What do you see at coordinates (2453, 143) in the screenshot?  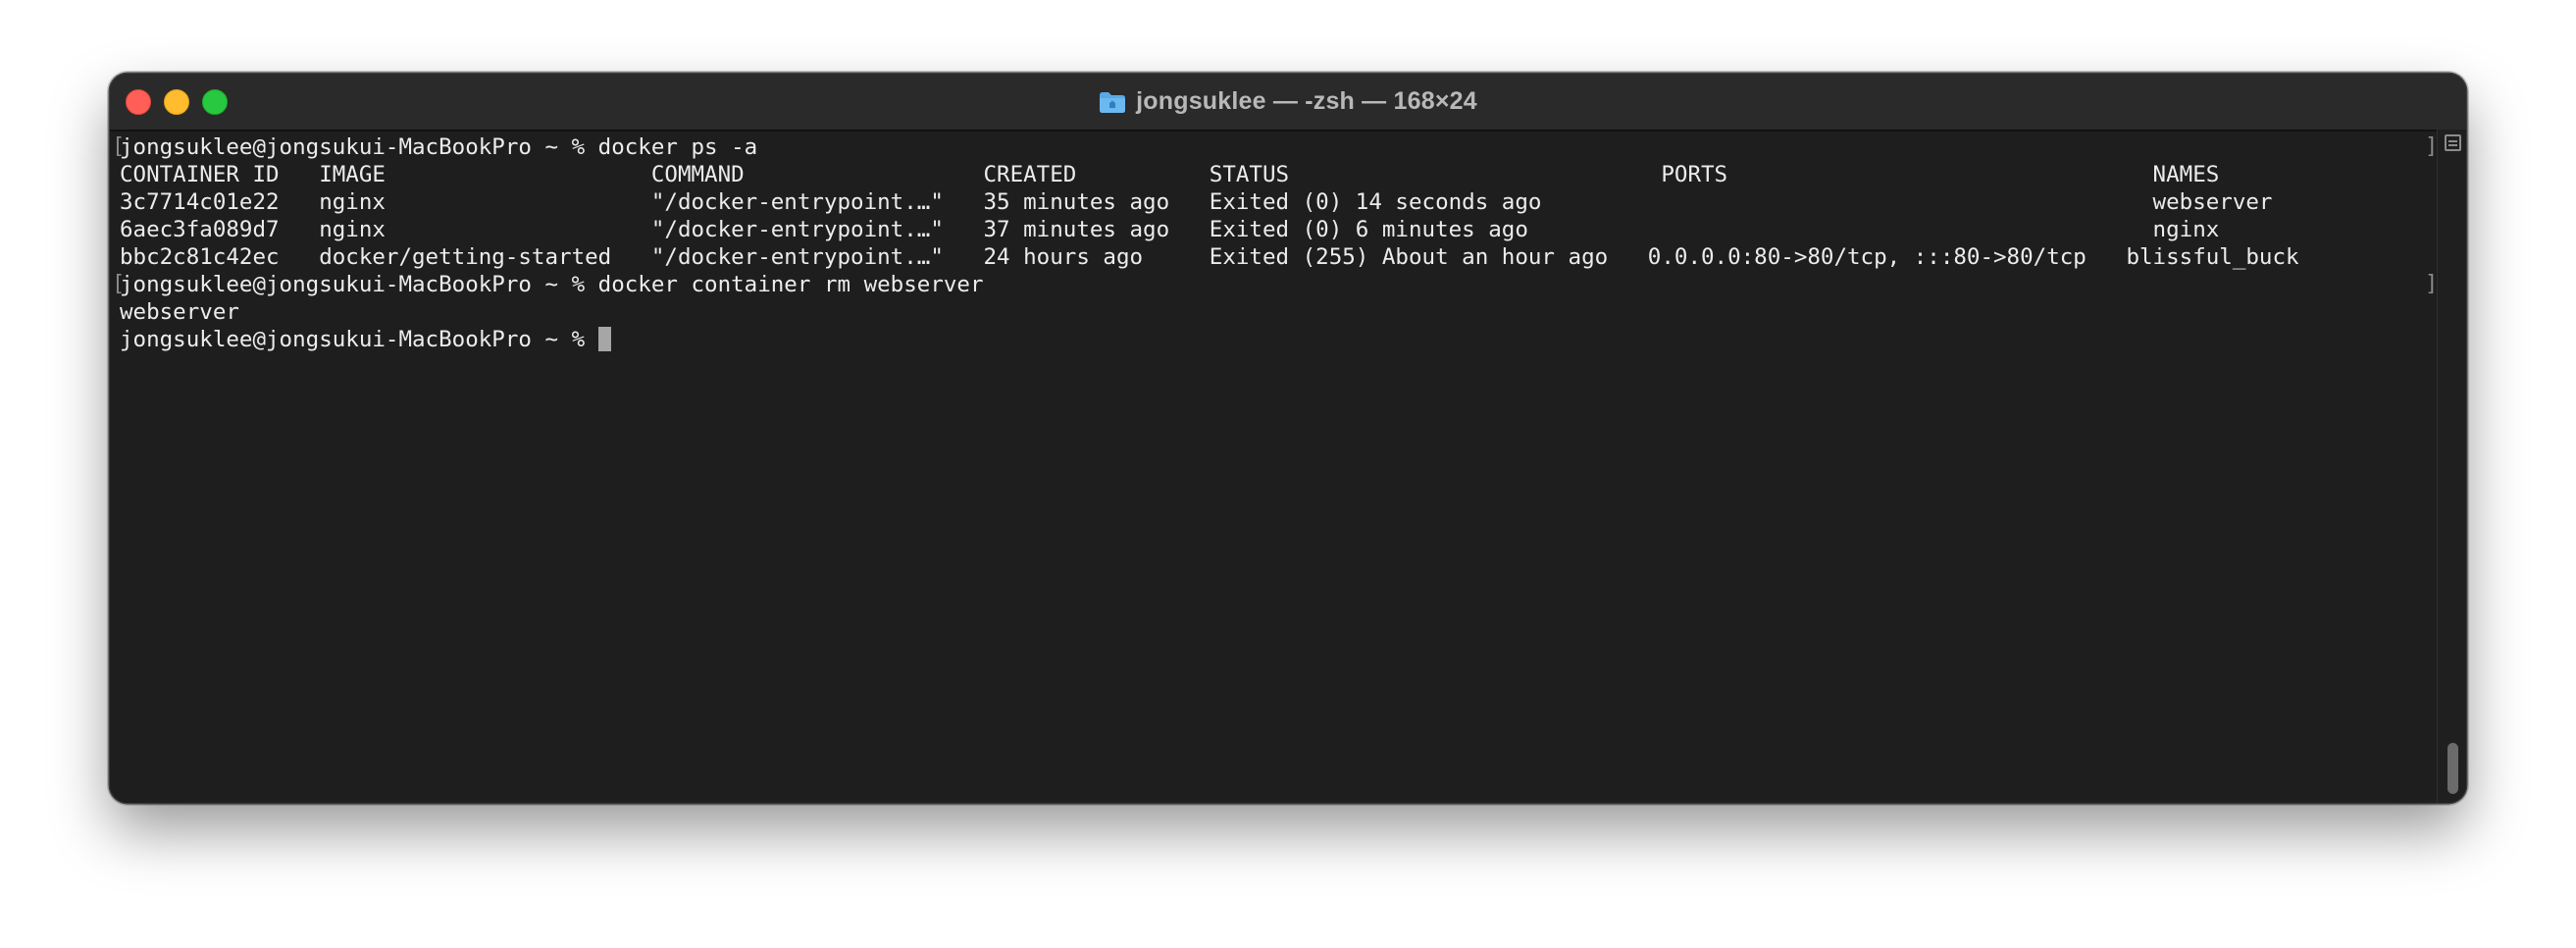 I see `split-pane-icon` at bounding box center [2453, 143].